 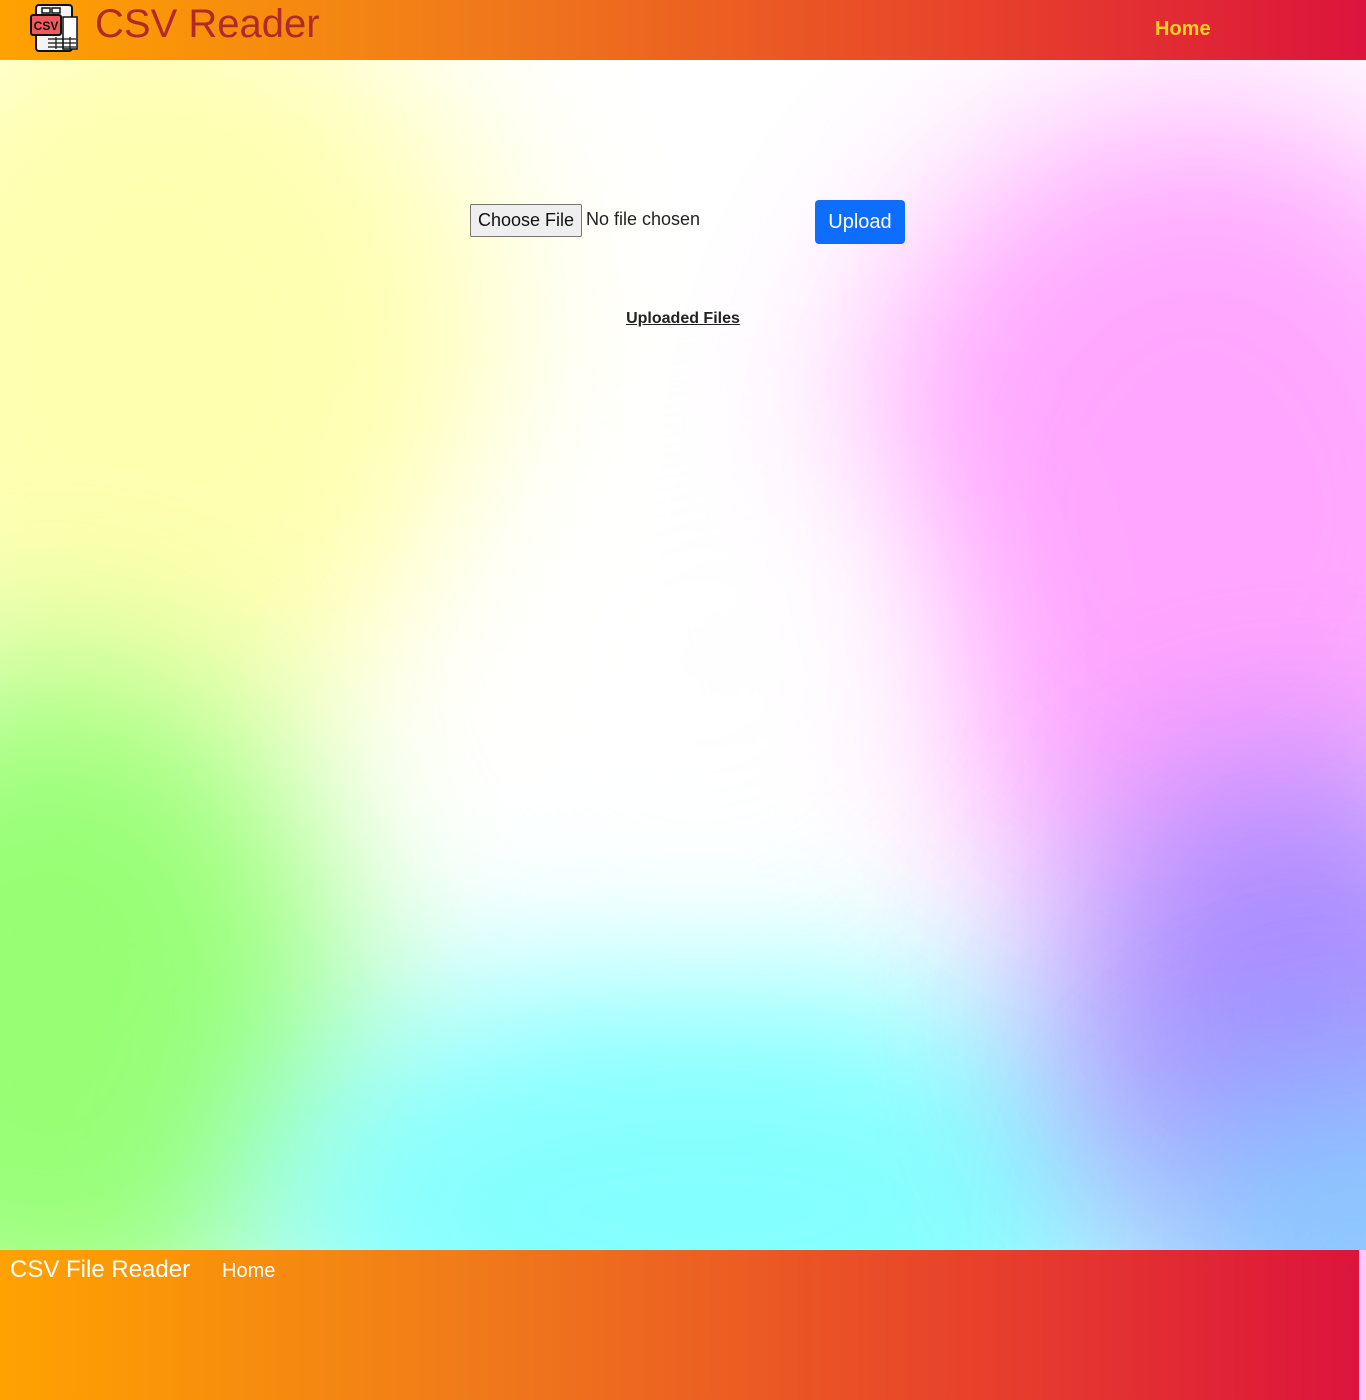 I want to click on footer-edge, so click(x=1362, y=1325).